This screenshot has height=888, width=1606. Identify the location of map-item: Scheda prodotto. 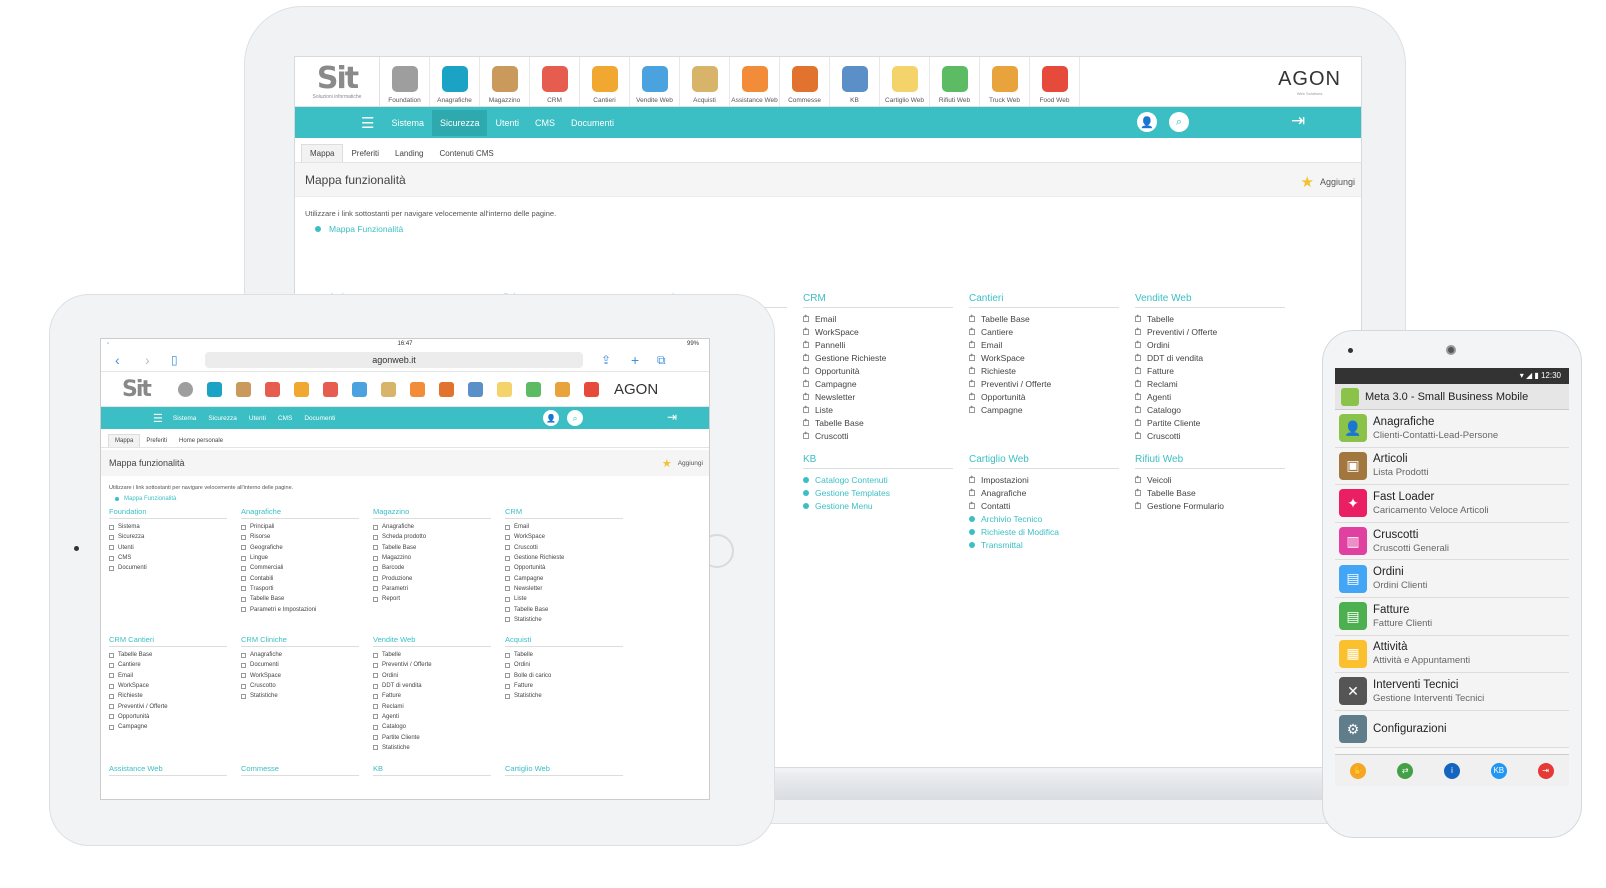
(432, 537).